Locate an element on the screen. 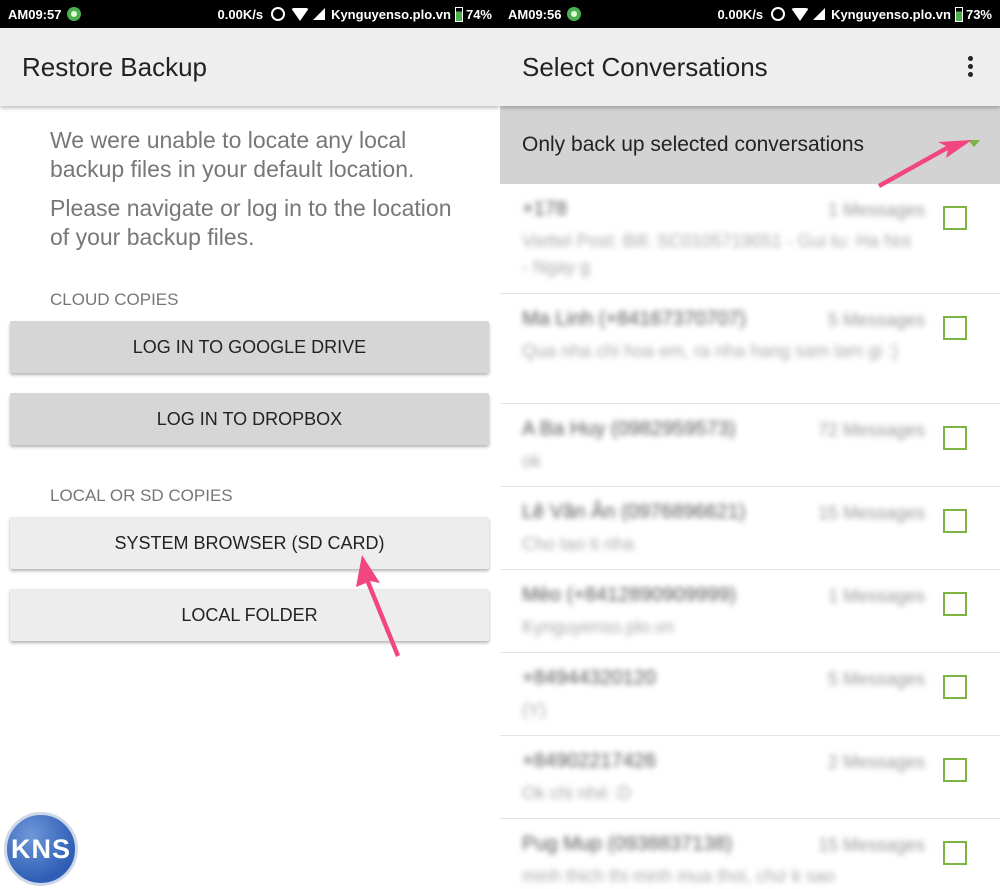 This screenshot has width=1000, height=889. conversation-name: Lê Văn Ân (0976896621) is located at coordinates (634, 512).